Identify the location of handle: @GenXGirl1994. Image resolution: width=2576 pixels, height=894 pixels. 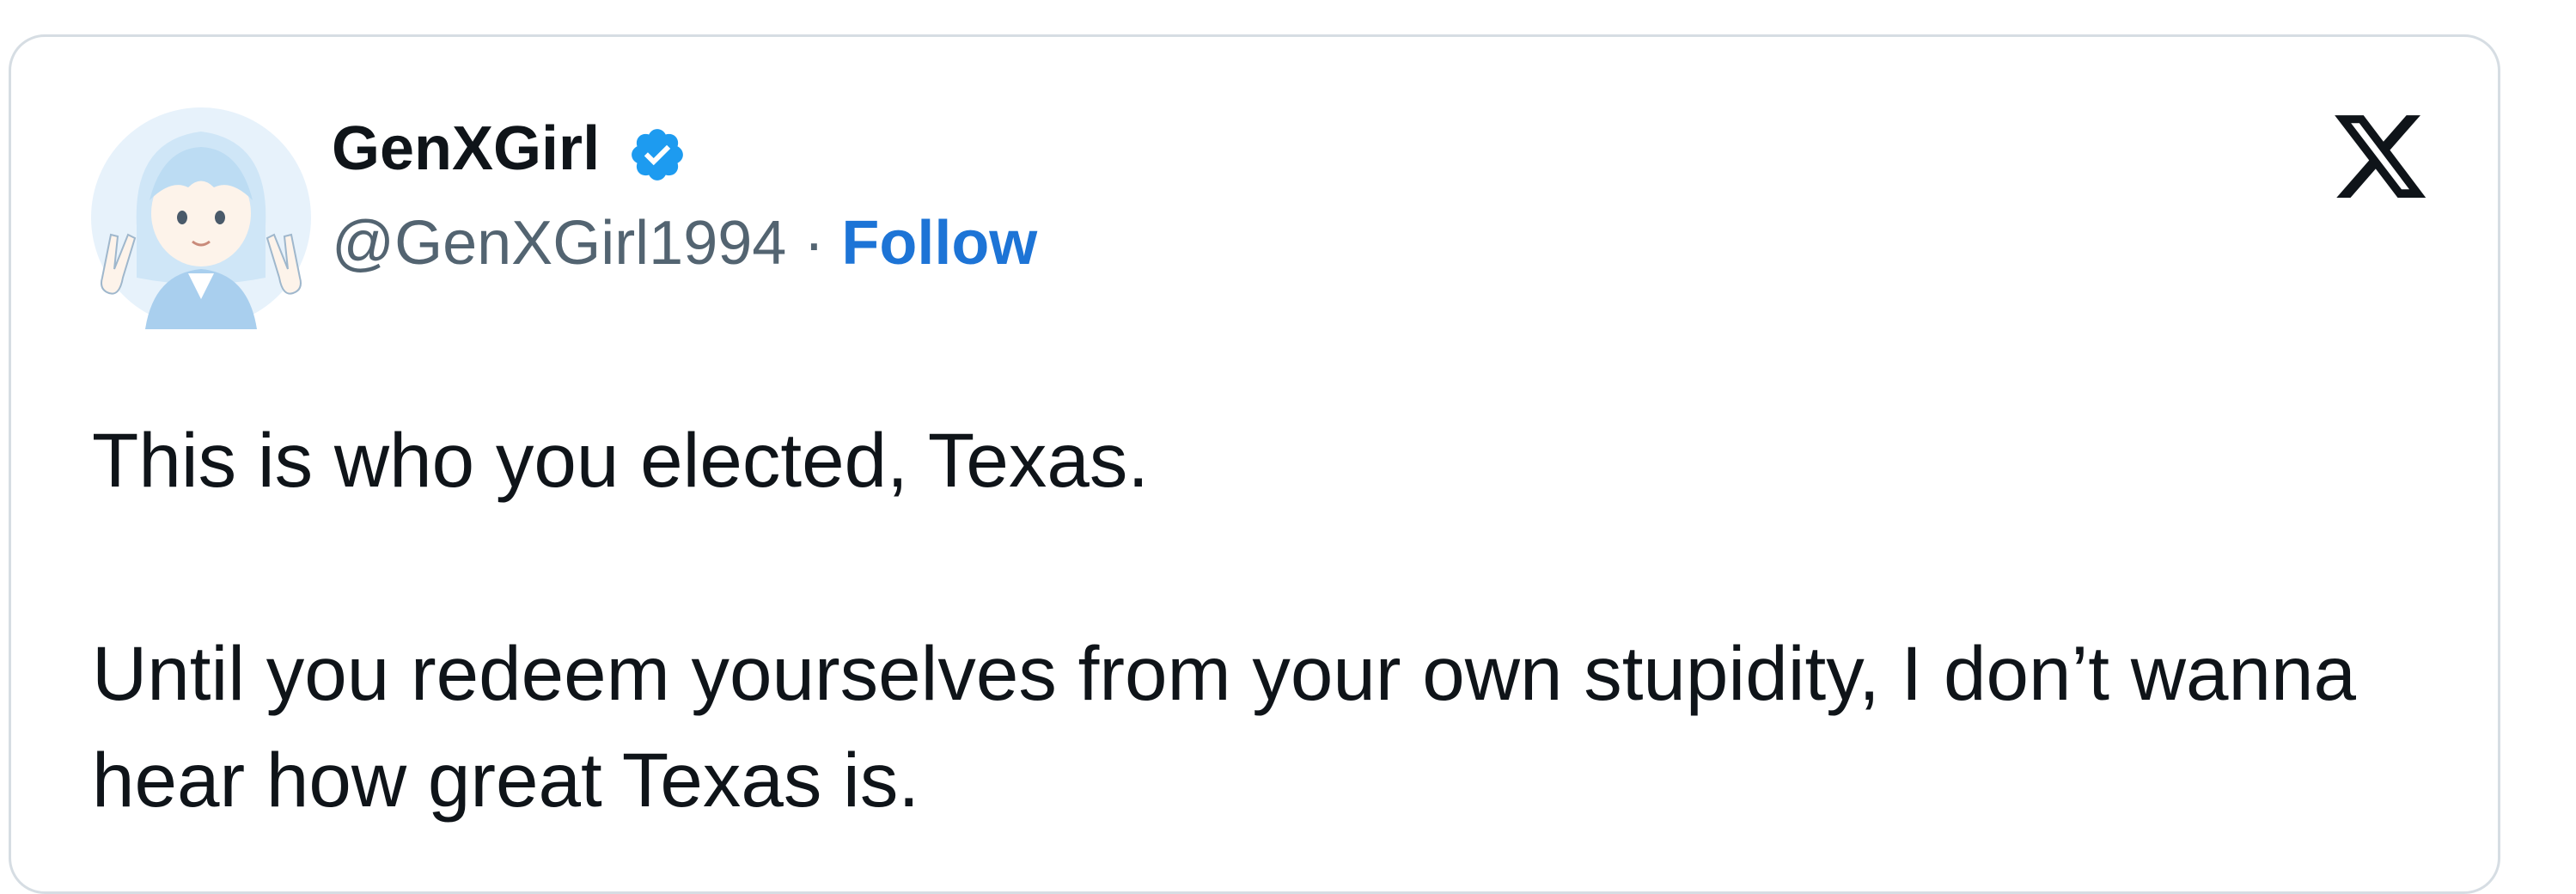
(559, 243).